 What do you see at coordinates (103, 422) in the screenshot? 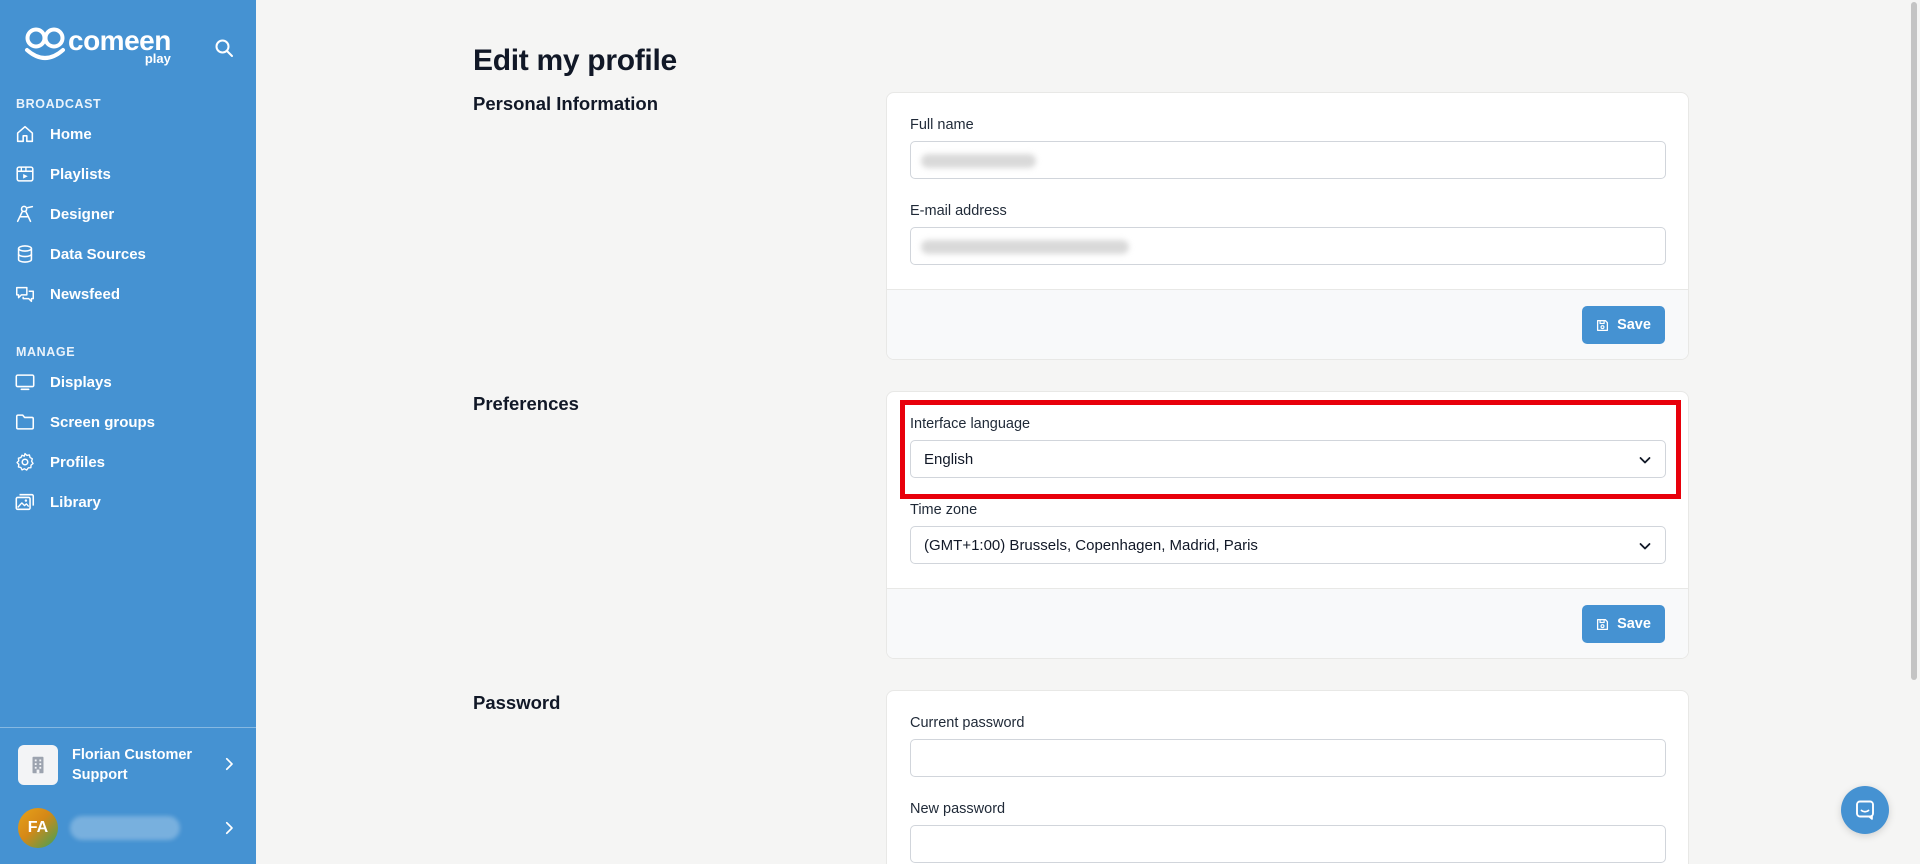
I see `sidebar-item-label: Screen groups` at bounding box center [103, 422].